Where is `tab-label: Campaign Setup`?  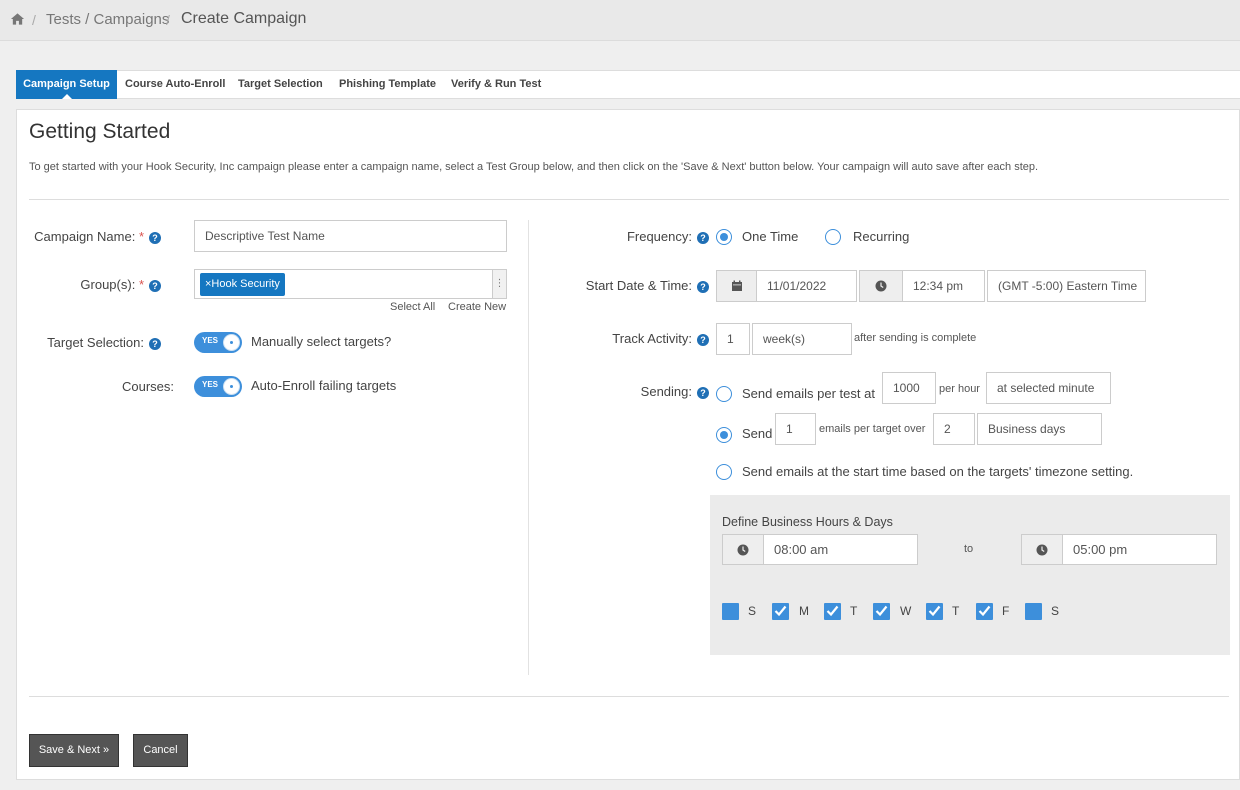
tab-label: Campaign Setup is located at coordinates (66, 84).